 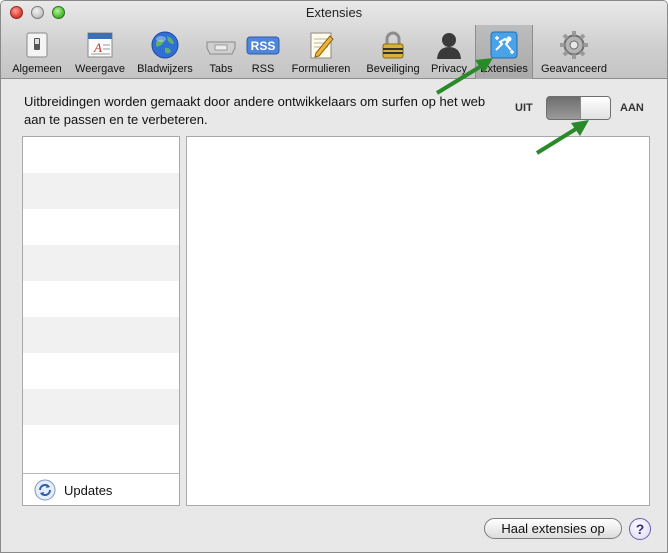 What do you see at coordinates (322, 45) in the screenshot?
I see `pencil-paper-icon` at bounding box center [322, 45].